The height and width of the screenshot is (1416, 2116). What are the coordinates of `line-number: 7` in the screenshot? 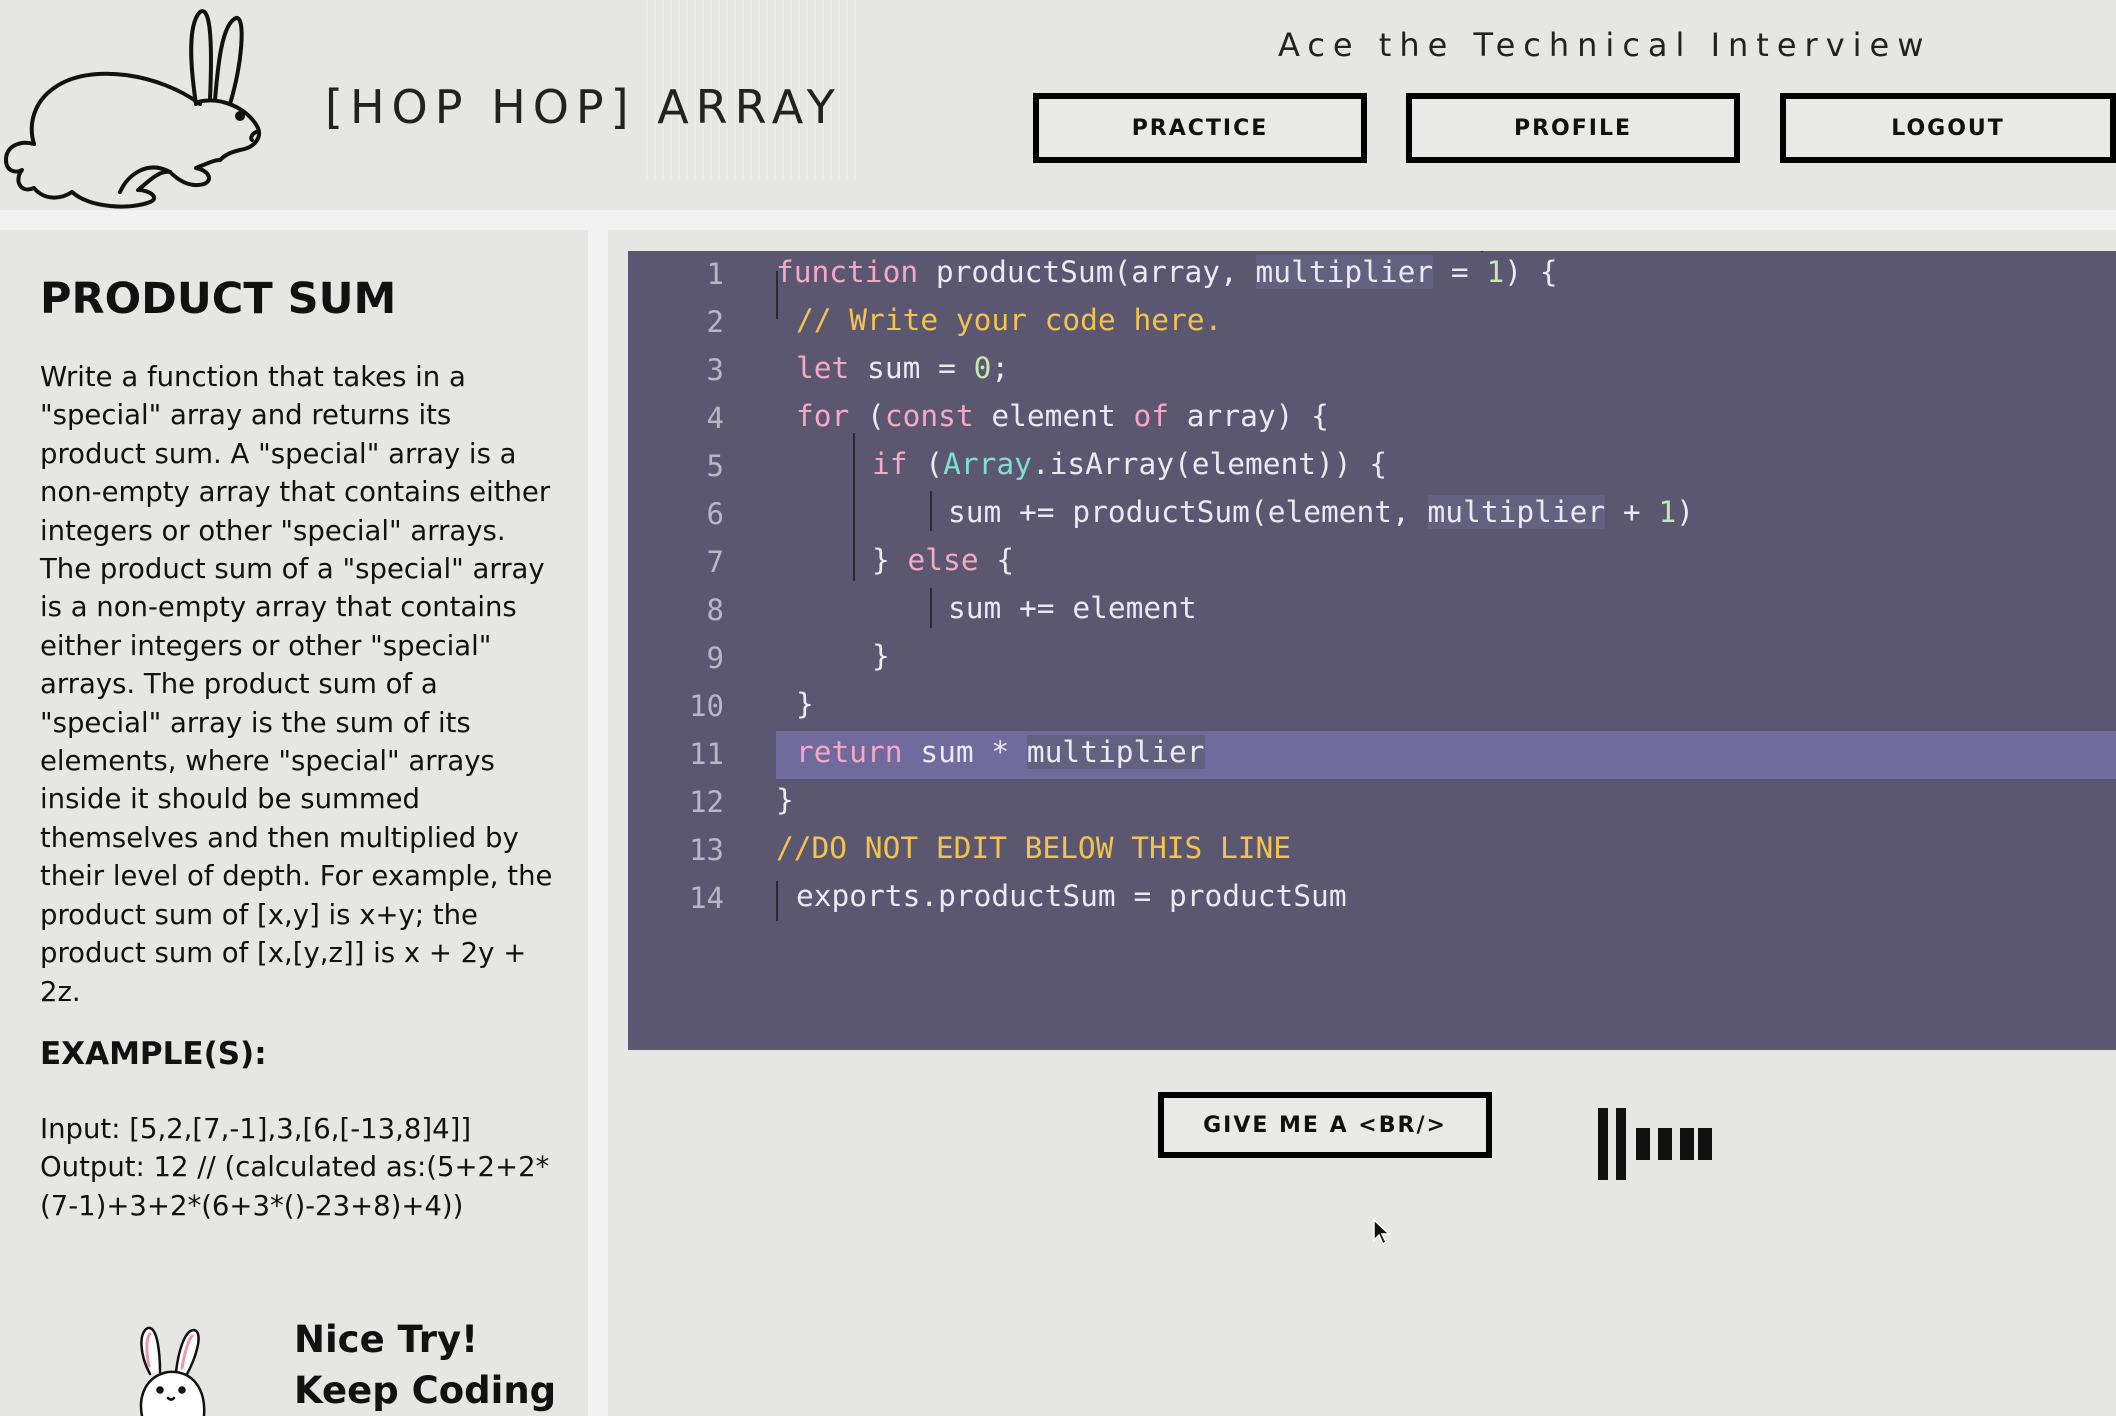 It's located at (715, 562).